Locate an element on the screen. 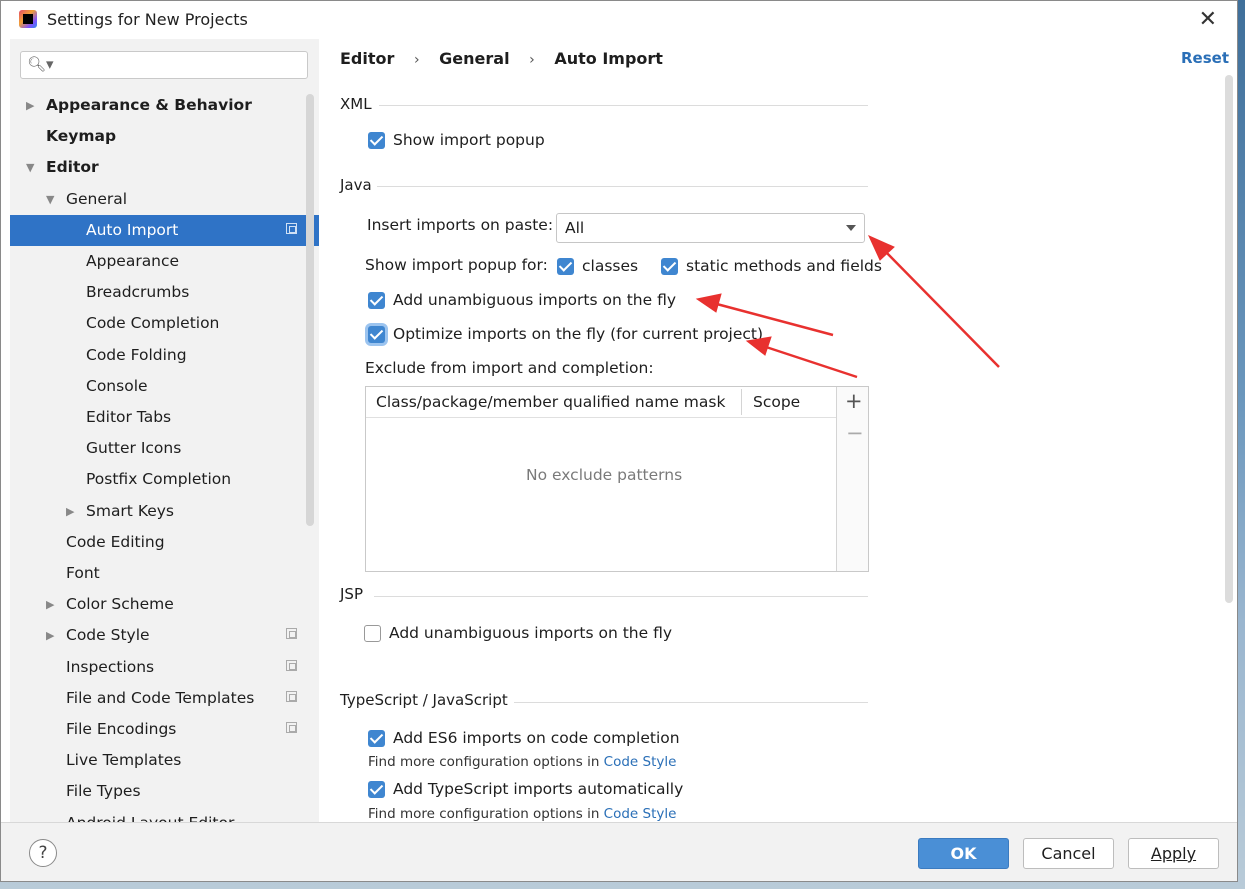 This screenshot has height=889, width=1245. sidebar-item-label: Appearance is located at coordinates (133, 261).